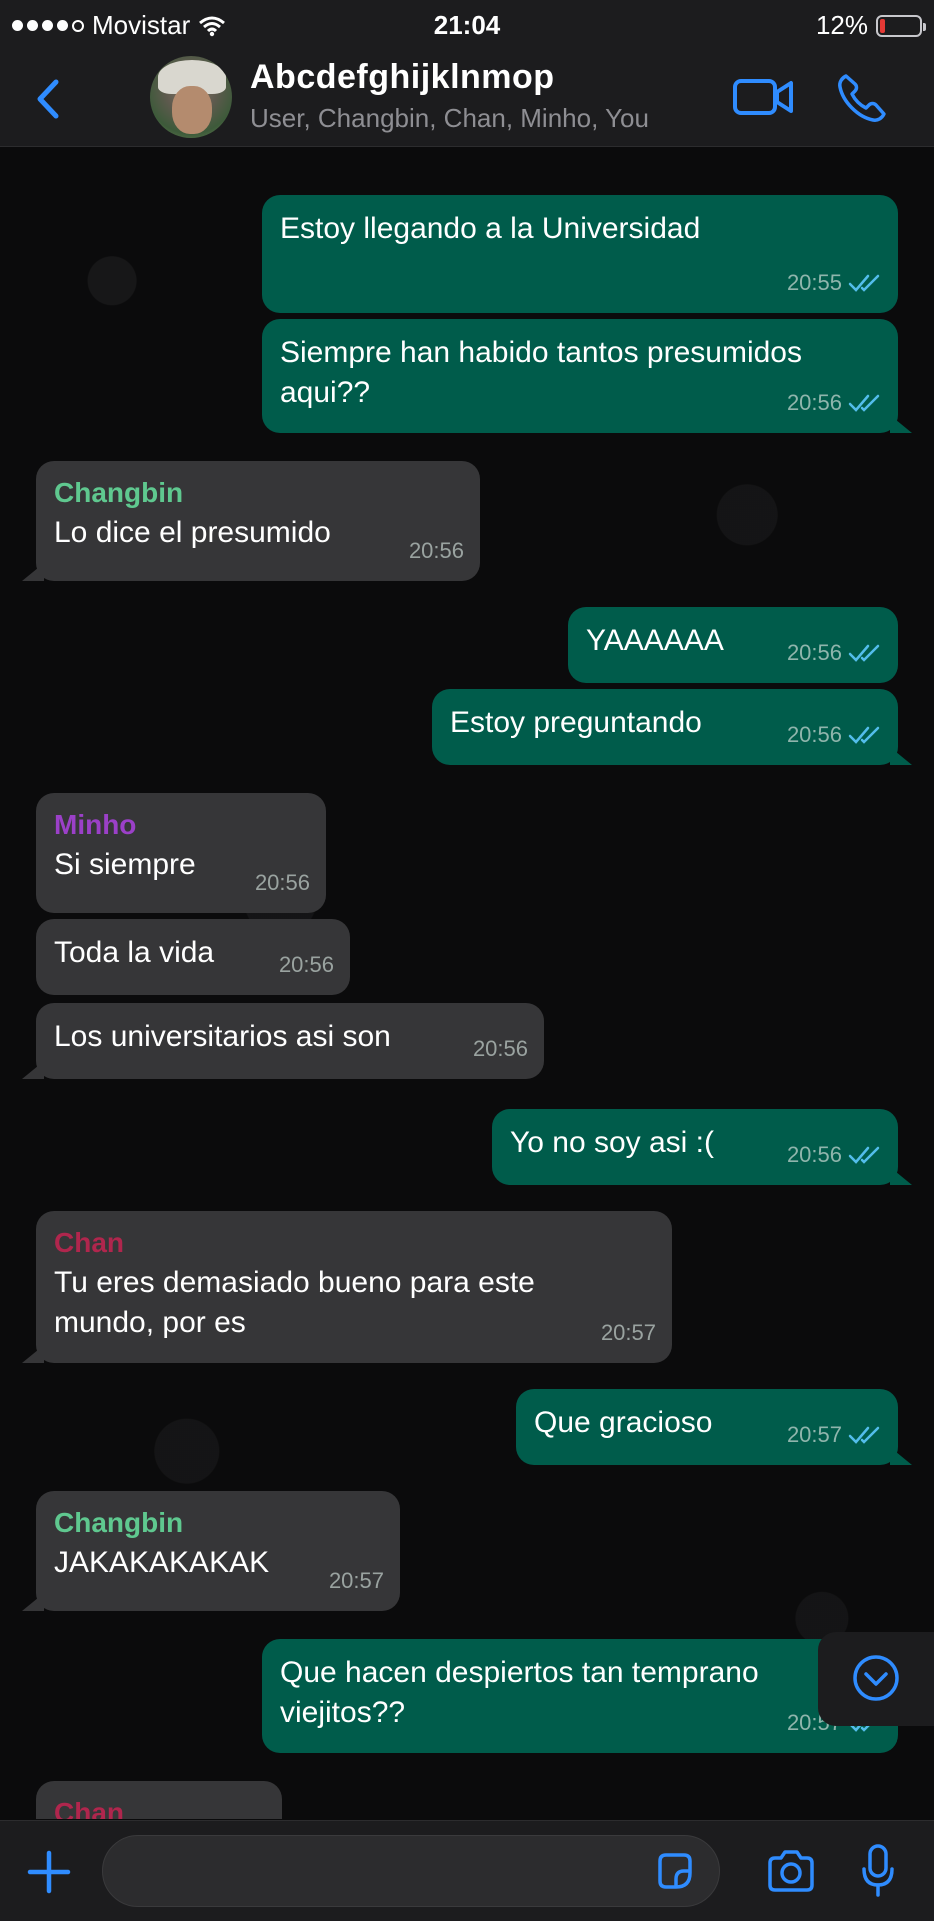 The height and width of the screenshot is (1921, 934). I want to click on camera-icon, so click(791, 1871).